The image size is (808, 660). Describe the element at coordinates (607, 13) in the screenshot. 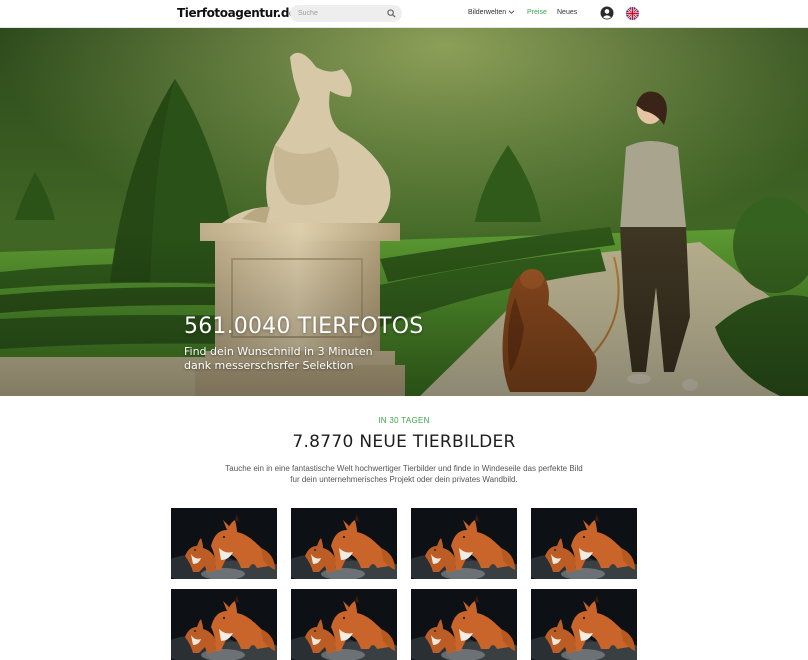

I see `user-account-icon` at that location.